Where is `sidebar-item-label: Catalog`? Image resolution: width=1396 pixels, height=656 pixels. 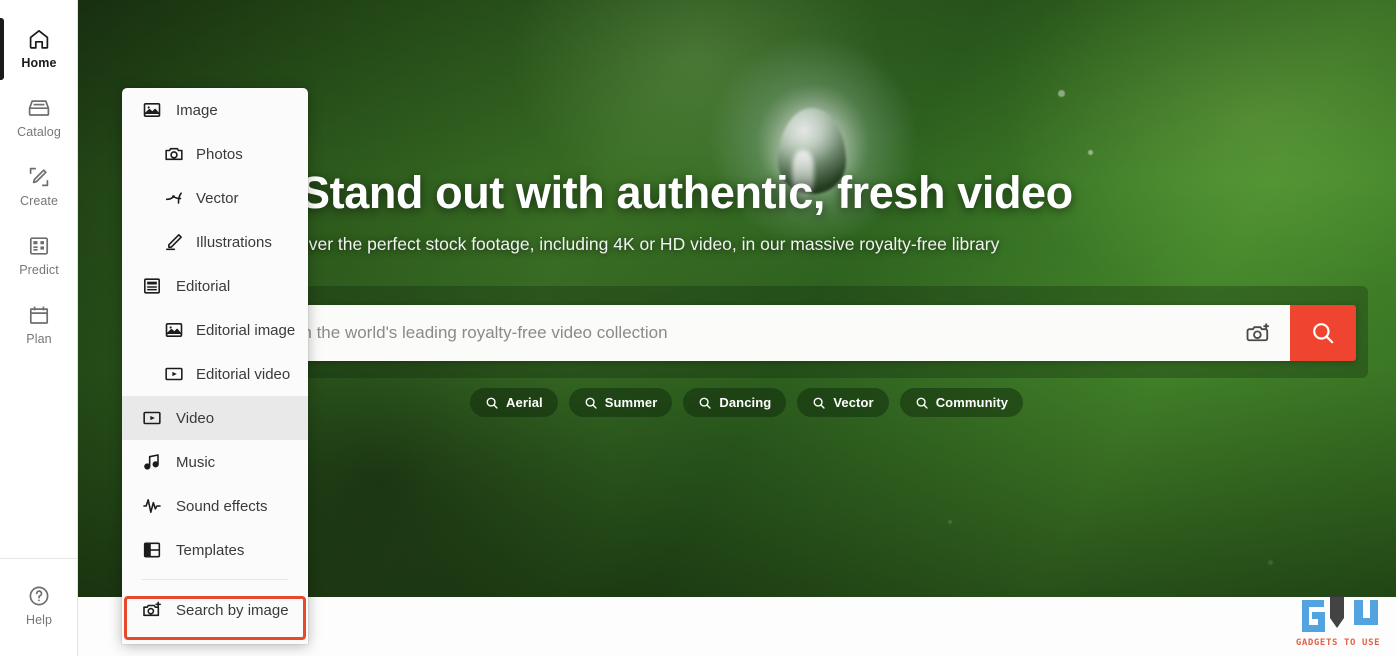
sidebar-item-label: Catalog is located at coordinates (39, 132).